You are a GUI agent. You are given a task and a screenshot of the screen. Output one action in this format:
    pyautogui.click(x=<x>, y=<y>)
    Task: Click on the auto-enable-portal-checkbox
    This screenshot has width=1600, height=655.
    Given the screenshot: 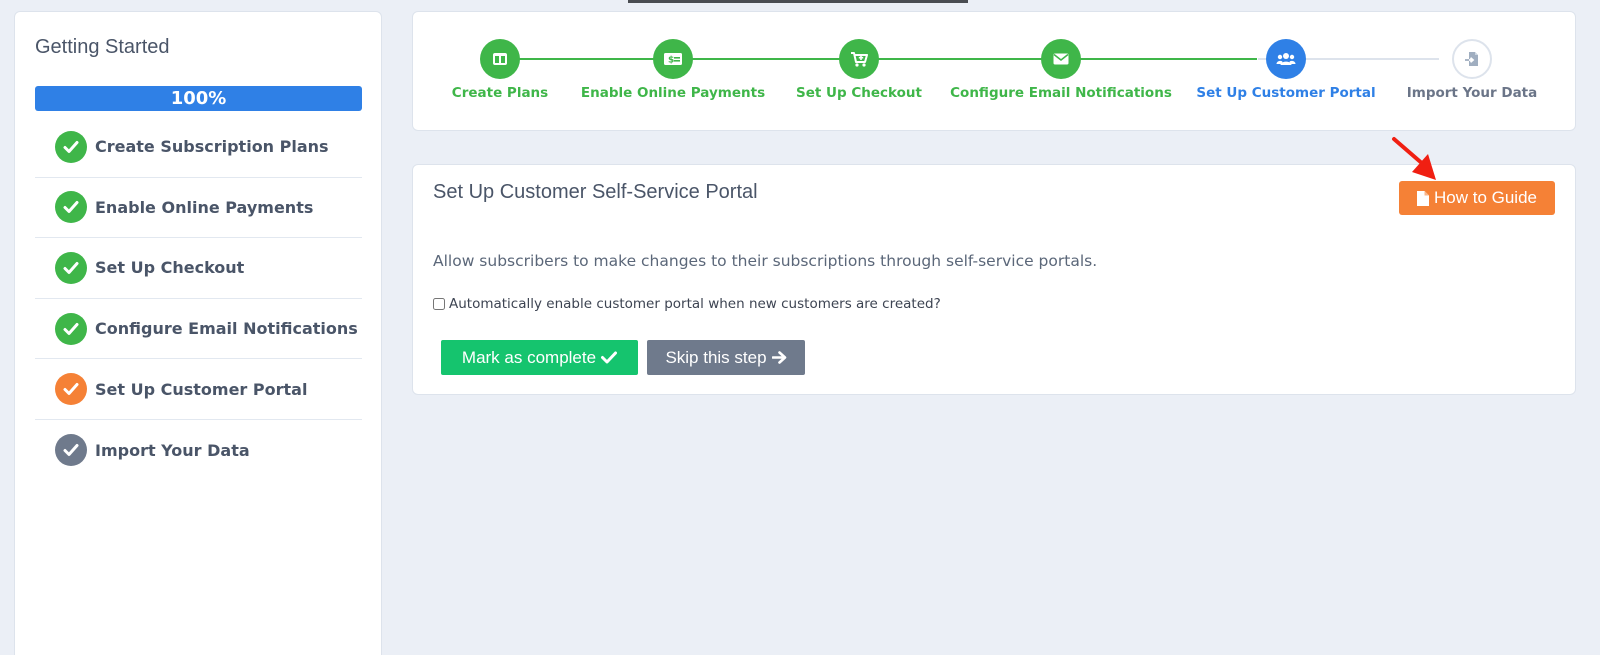 What is the action you would take?
    pyautogui.click(x=439, y=304)
    